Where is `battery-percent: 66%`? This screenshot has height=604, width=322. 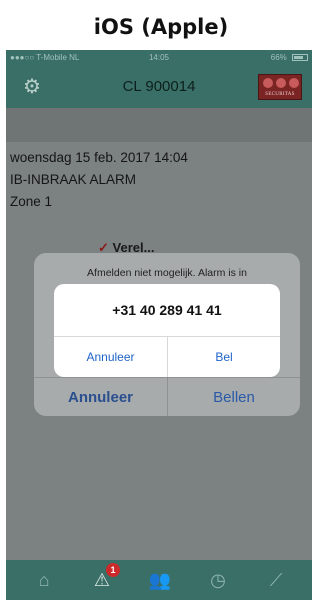
battery-percent: 66% is located at coordinates (278, 57).